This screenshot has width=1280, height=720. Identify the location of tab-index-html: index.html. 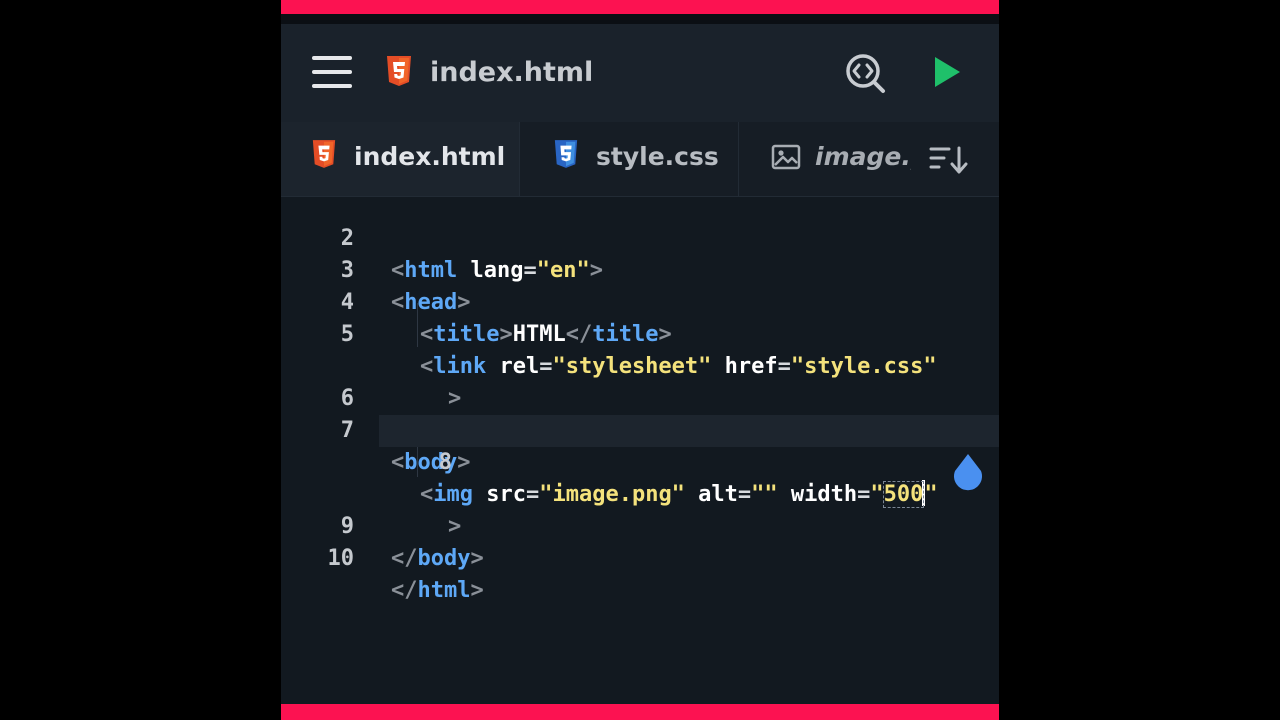
(400, 159).